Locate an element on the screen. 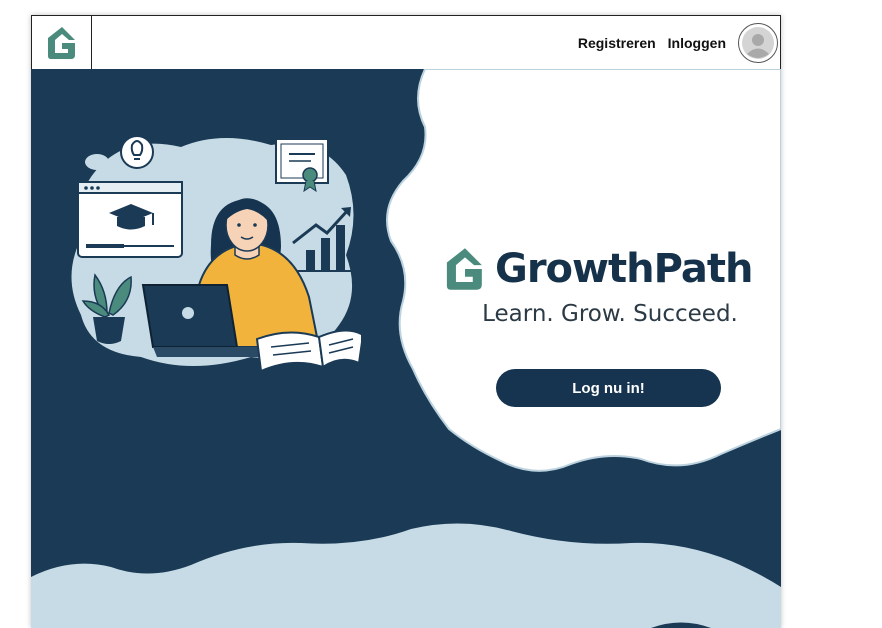  register-link: Registreren is located at coordinates (617, 43).